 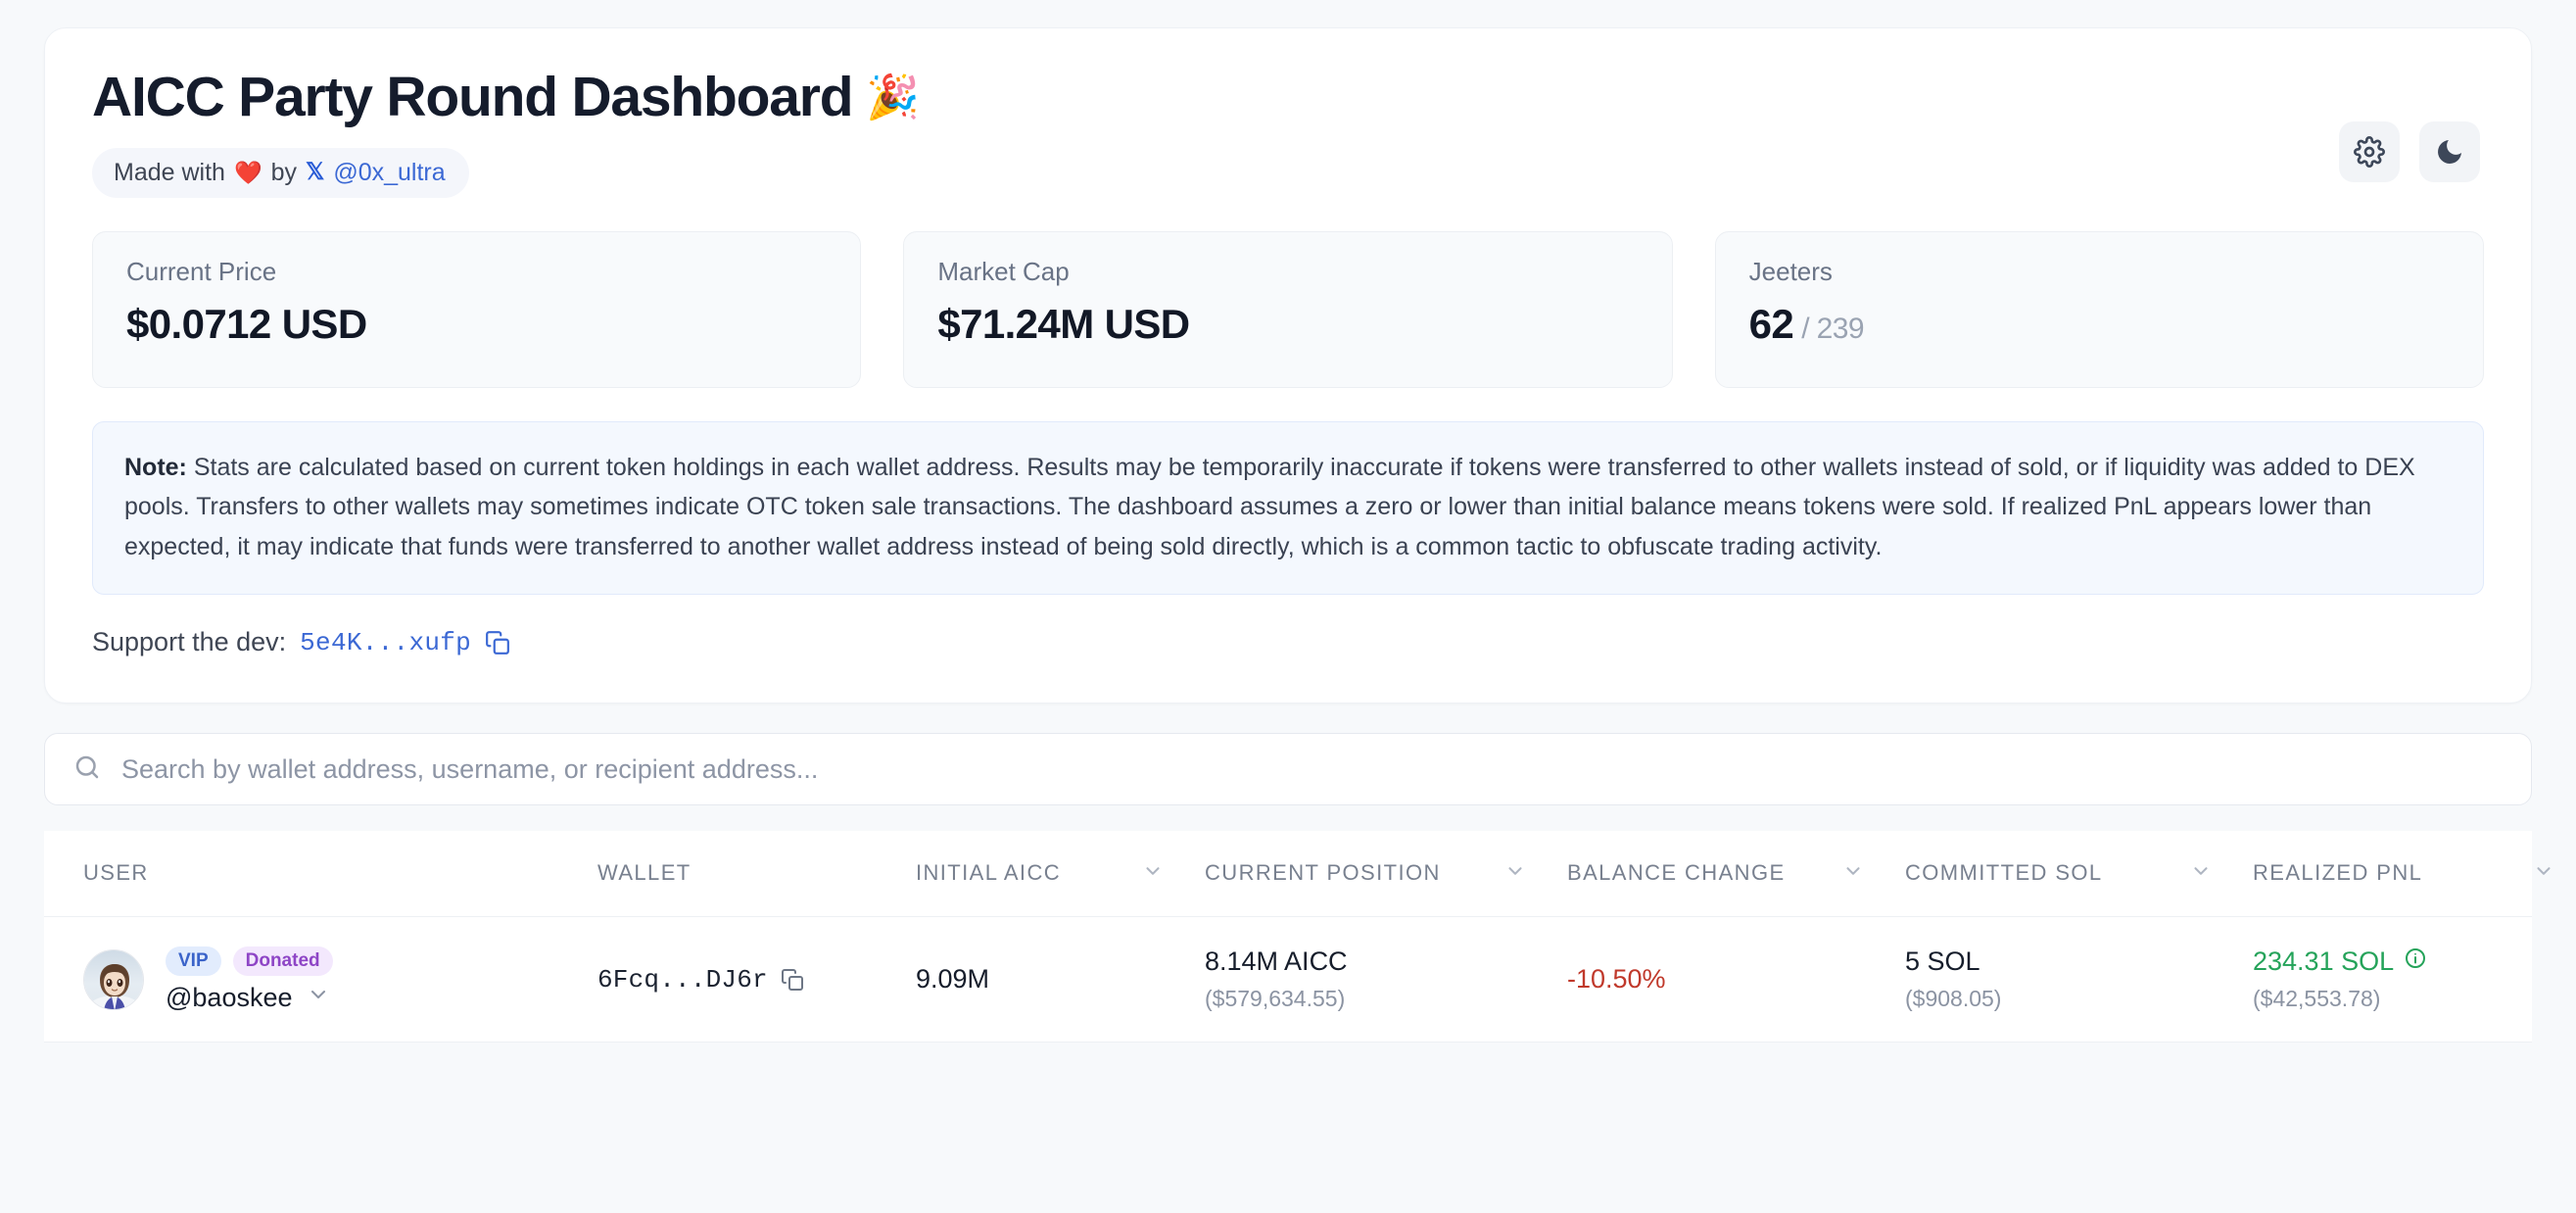 I want to click on badge-vip: VIP, so click(x=193, y=961).